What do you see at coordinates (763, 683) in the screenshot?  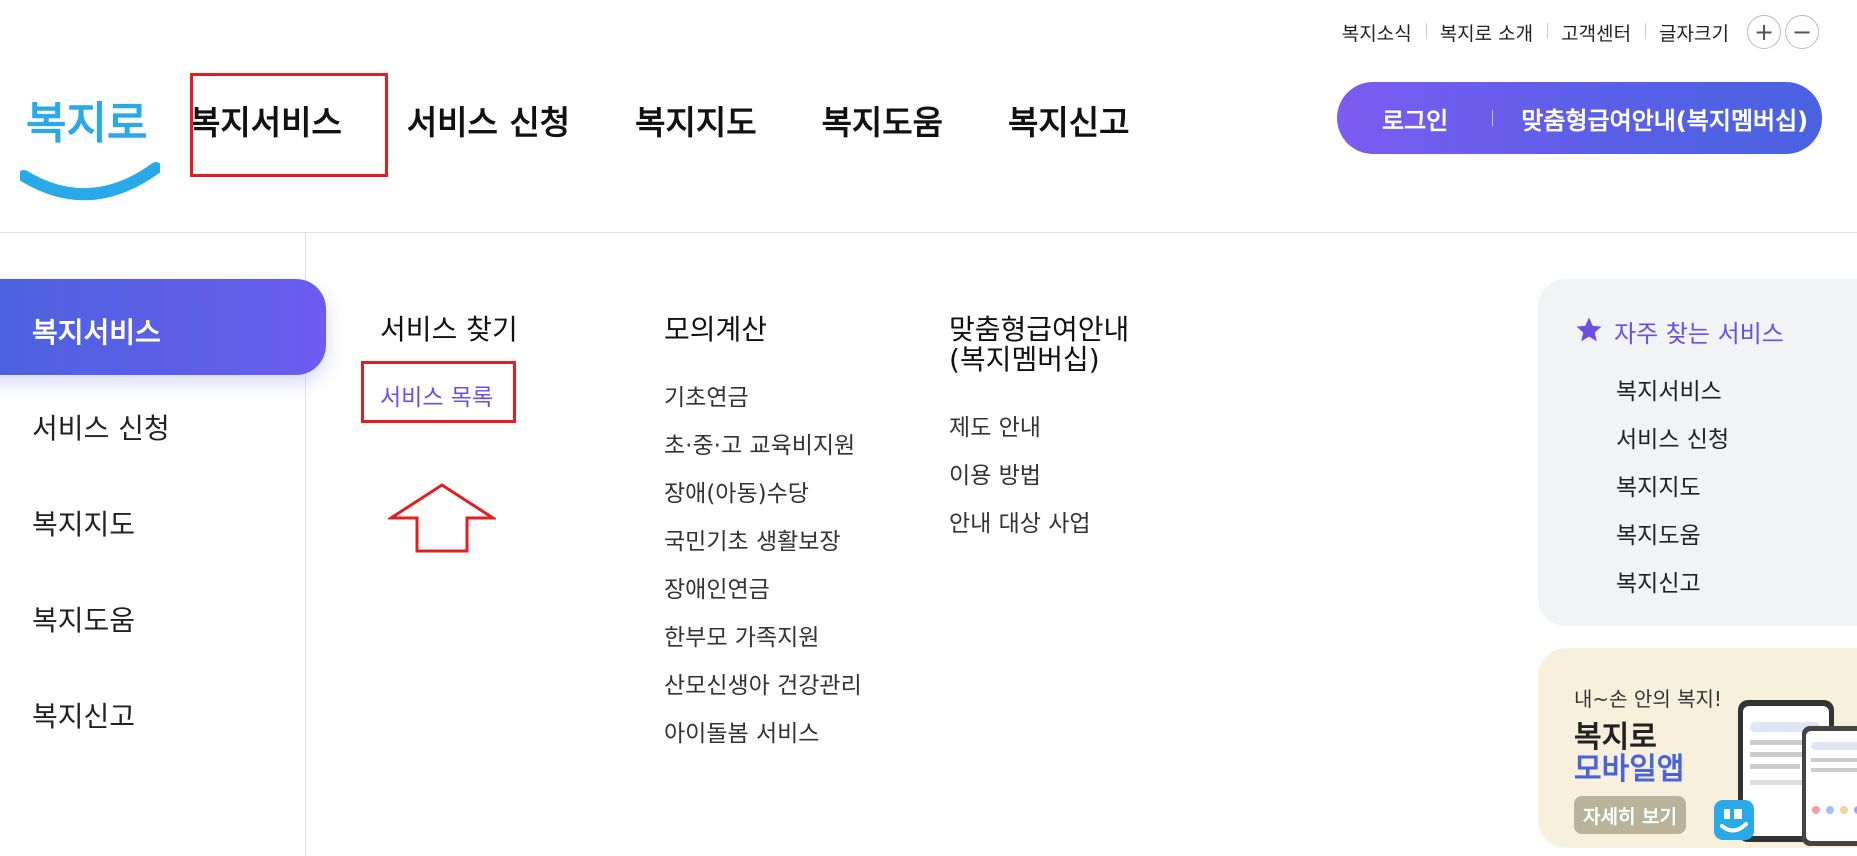 I see `calc-link-maternal-newborn: 산모신생아 건강관리` at bounding box center [763, 683].